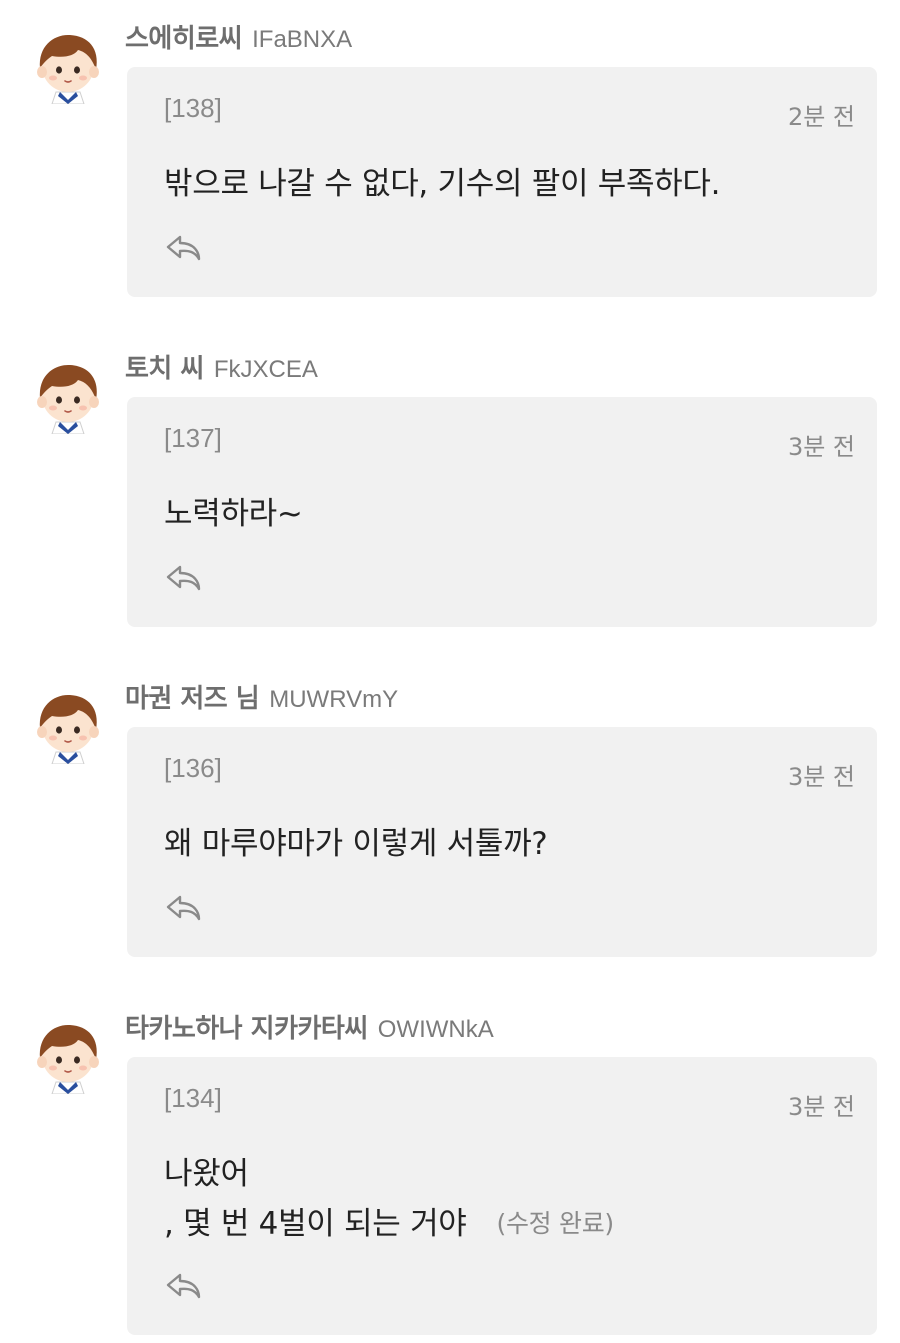  Describe the element at coordinates (356, 844) in the screenshot. I see `comment-text-line: 왜 마루야마가 이렇게 서툴까?` at that location.